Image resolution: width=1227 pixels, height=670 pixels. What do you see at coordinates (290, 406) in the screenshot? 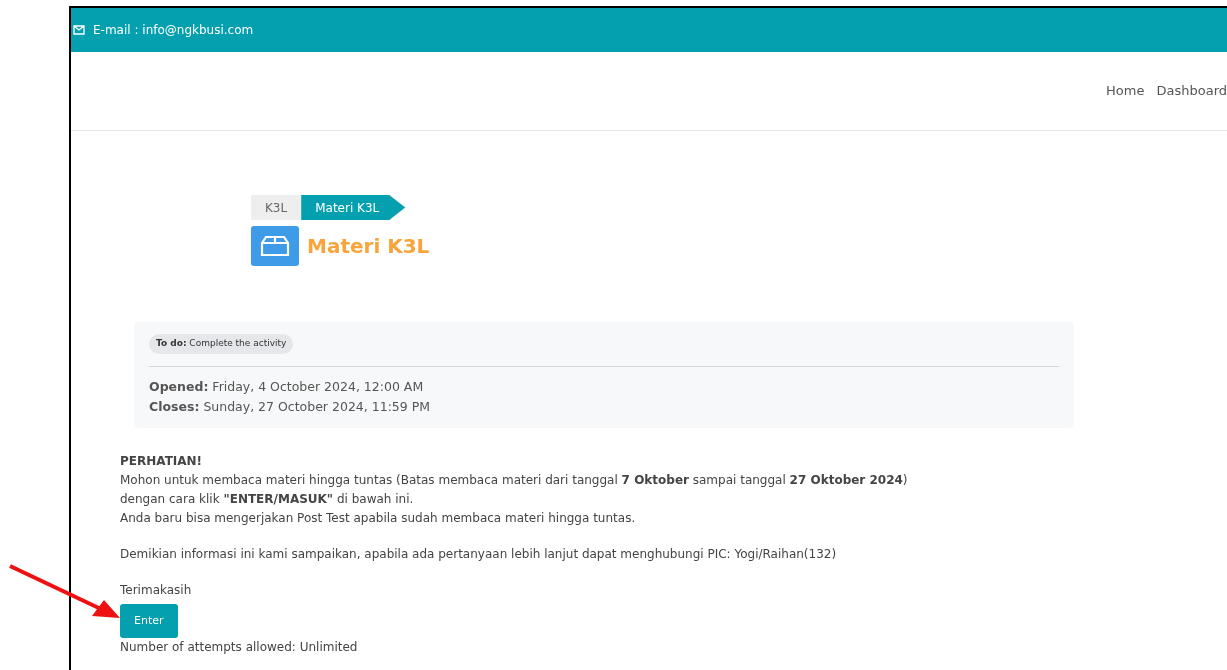
I see `date-line: Closes: Sunday, 27 October 2024, 11:59 PM` at bounding box center [290, 406].